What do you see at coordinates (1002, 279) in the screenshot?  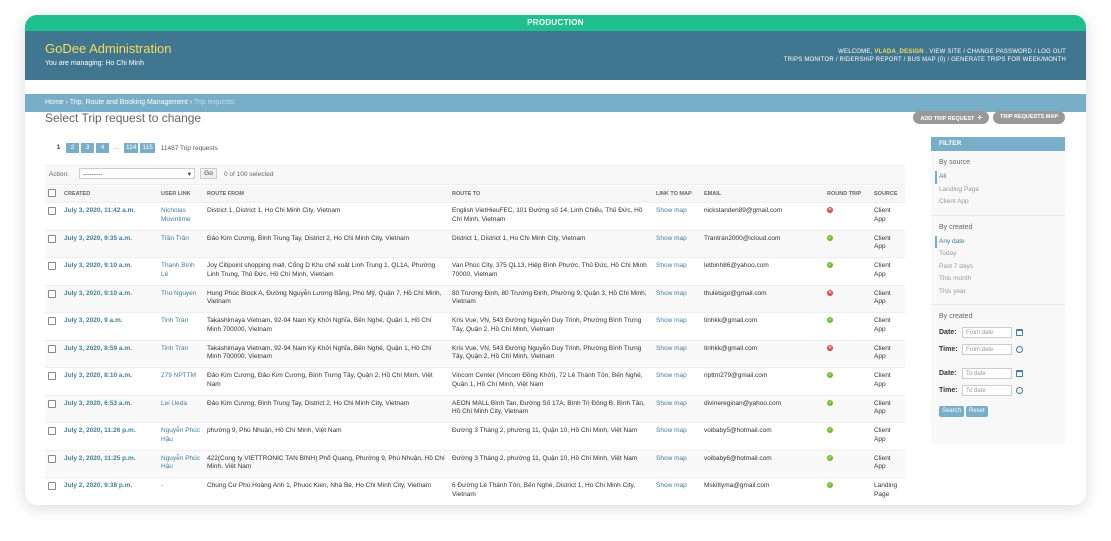 I see `filter-option: This month` at bounding box center [1002, 279].